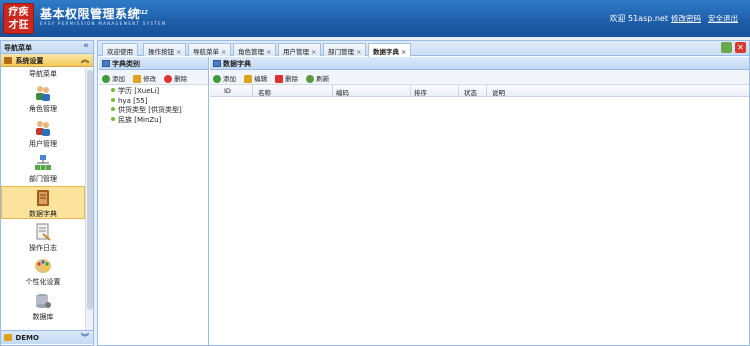 The height and width of the screenshot is (346, 750). Describe the element at coordinates (43, 128) in the screenshot. I see `user-icon` at that location.